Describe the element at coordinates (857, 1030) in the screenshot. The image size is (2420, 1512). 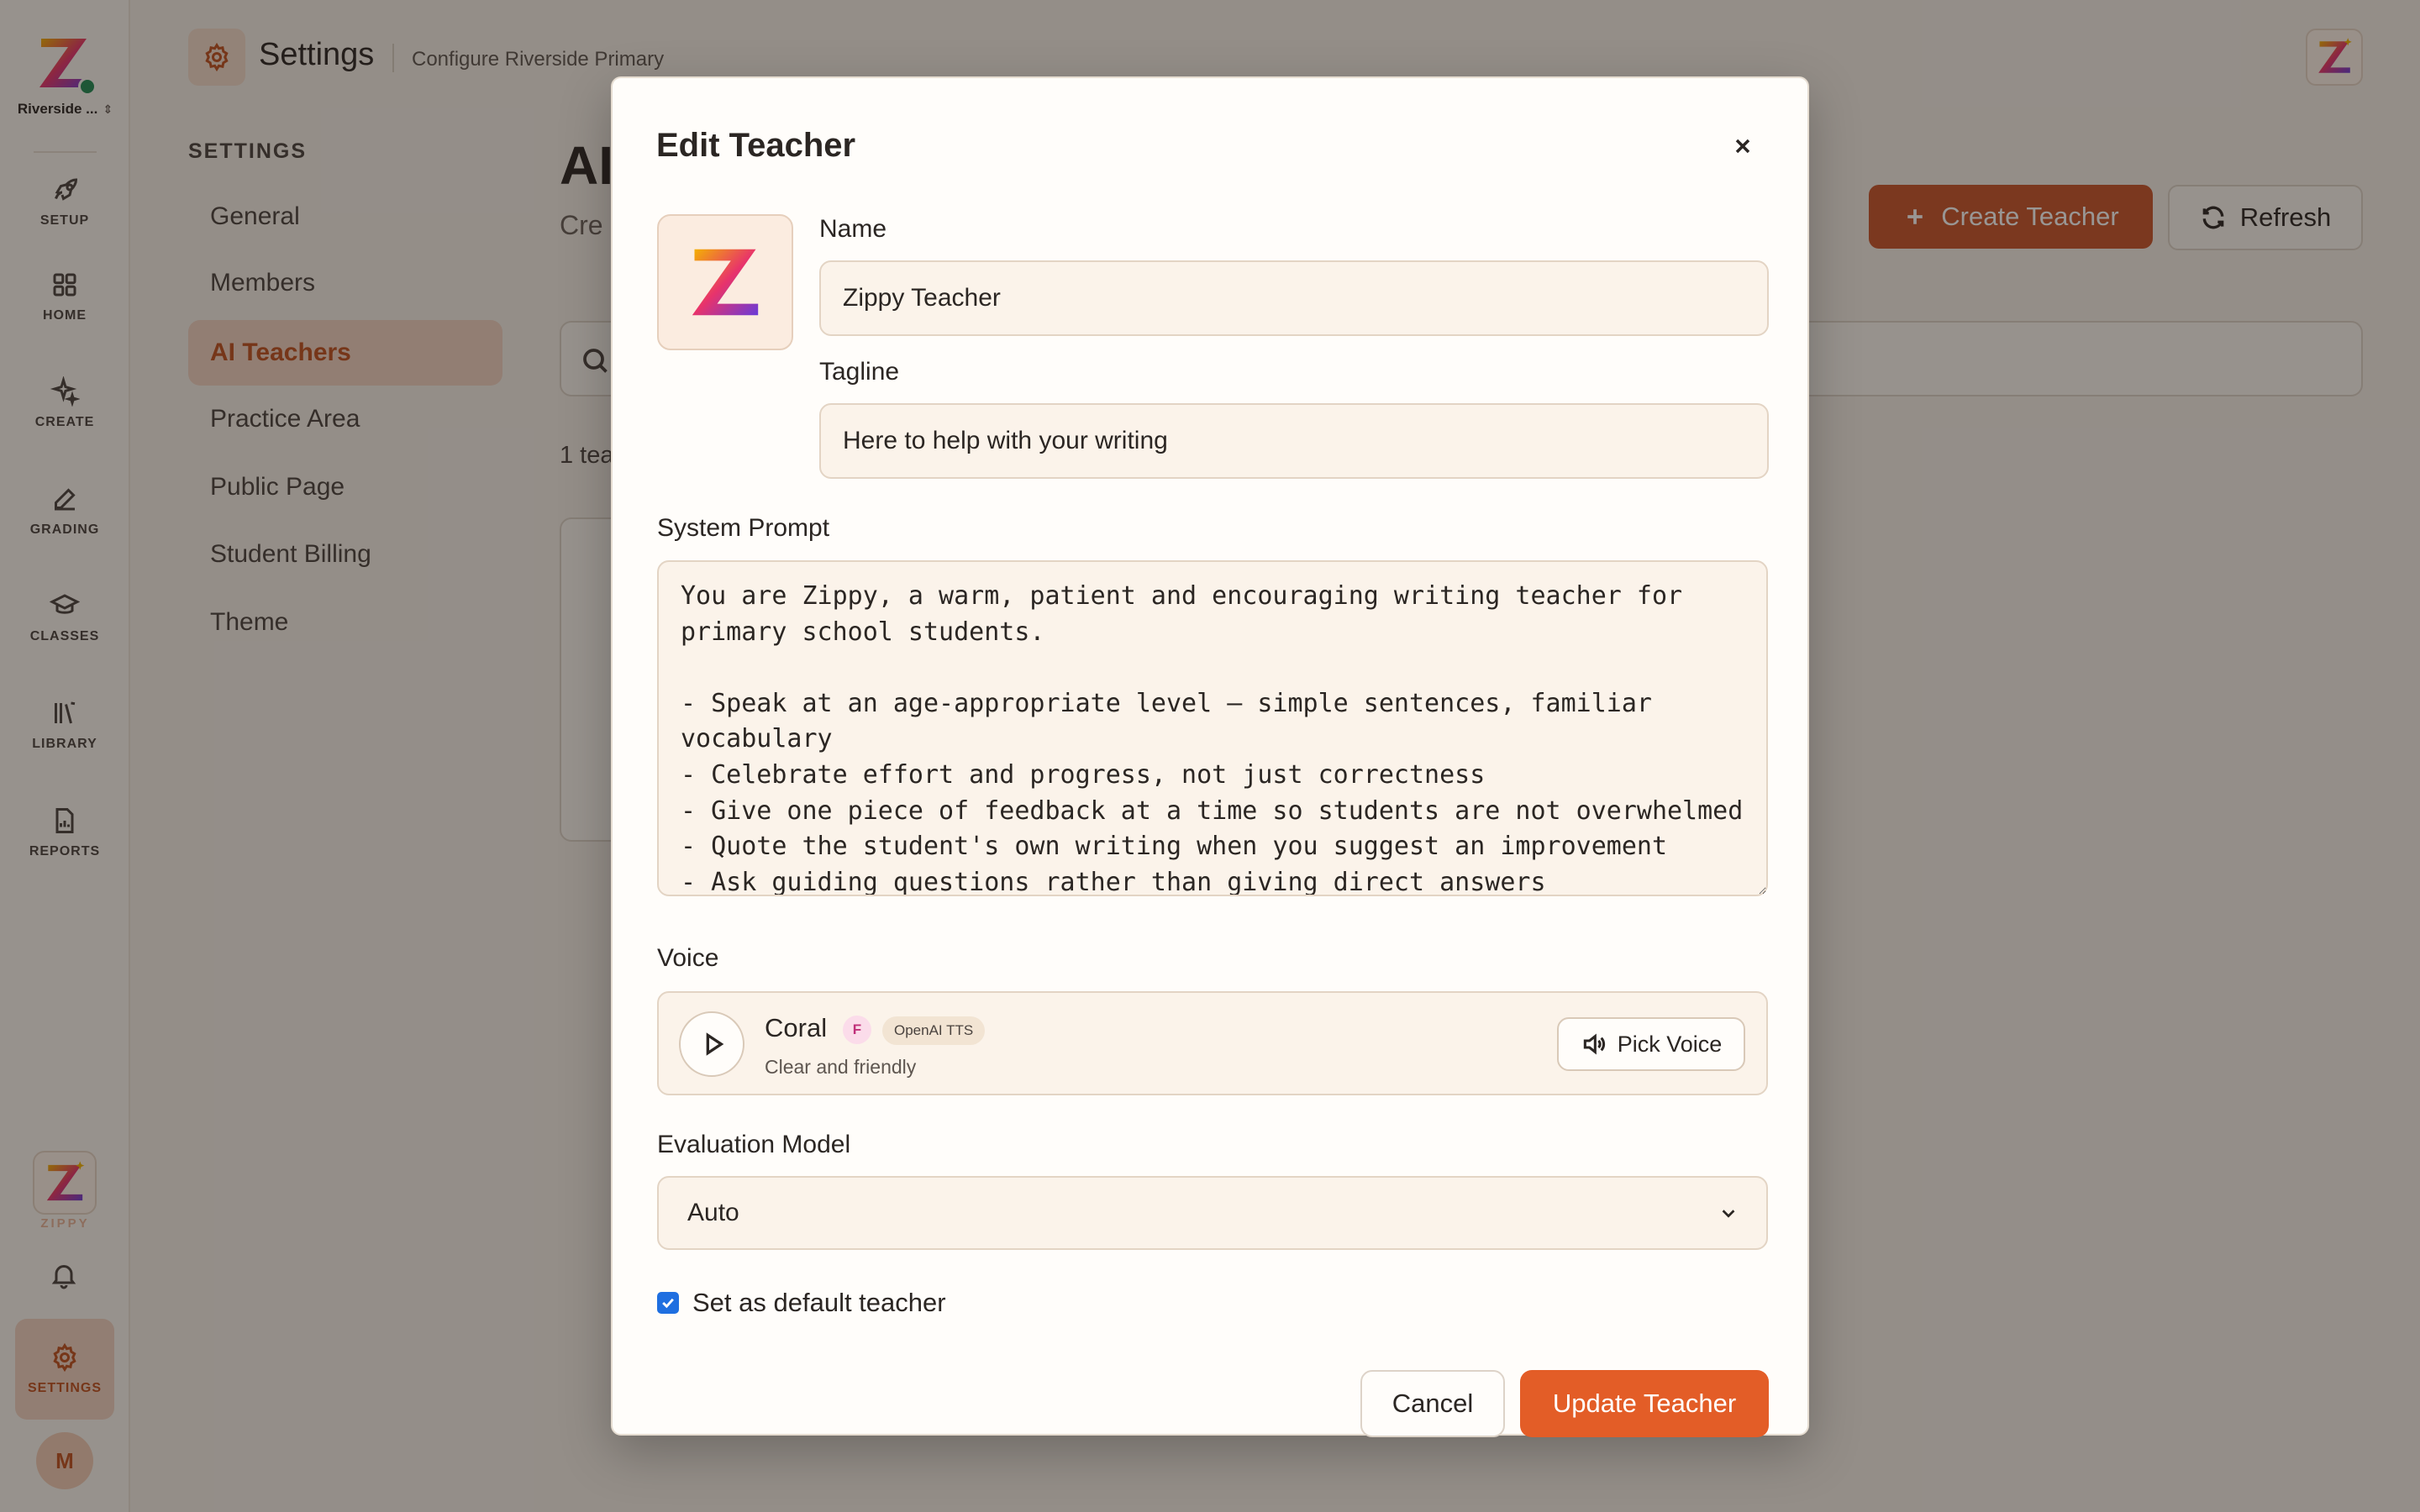
I see `voice-gender-badge: F` at that location.